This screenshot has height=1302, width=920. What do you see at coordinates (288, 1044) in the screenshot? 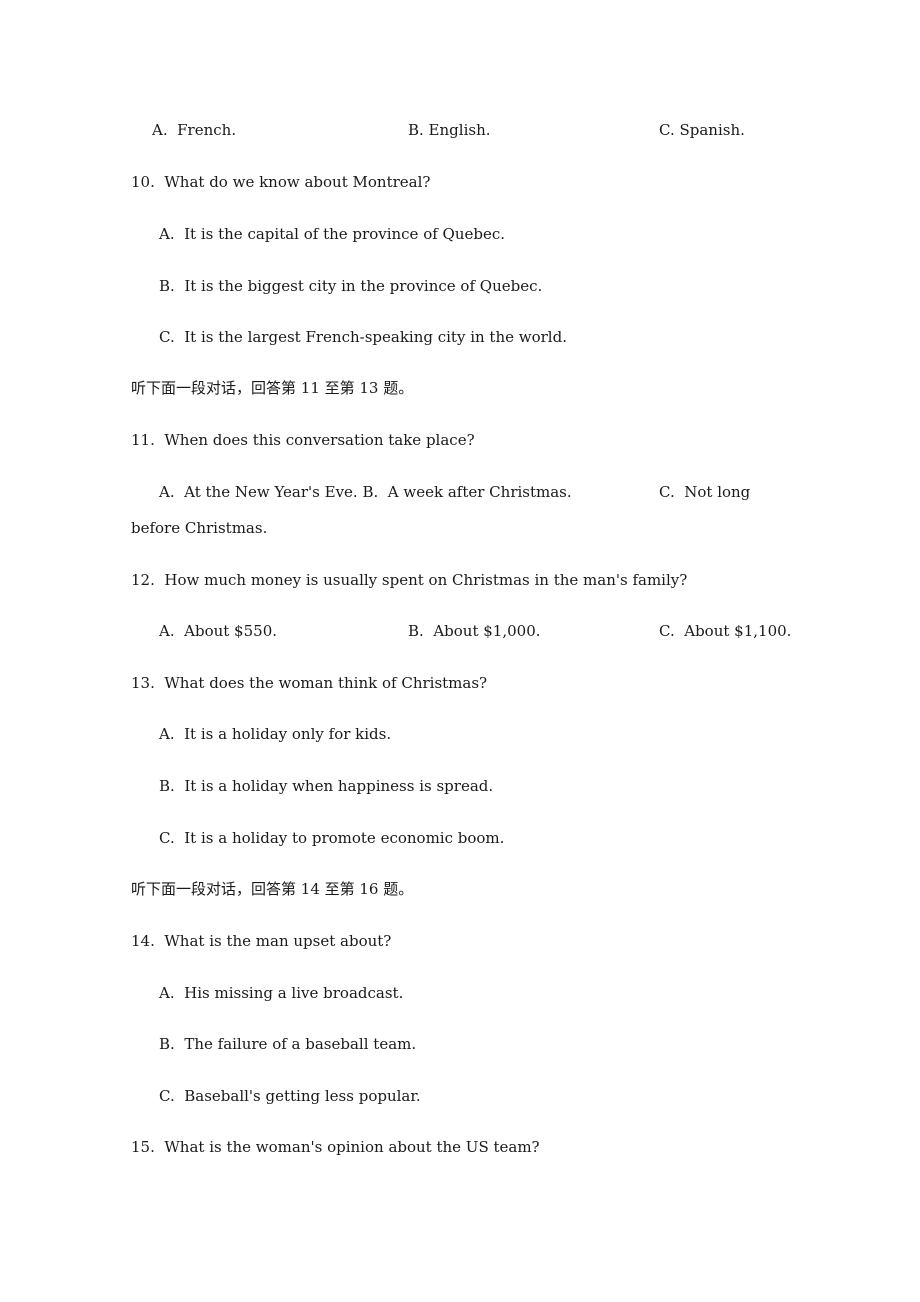
I see `q14-option-b: B. The failure of a baseball team.` at bounding box center [288, 1044].